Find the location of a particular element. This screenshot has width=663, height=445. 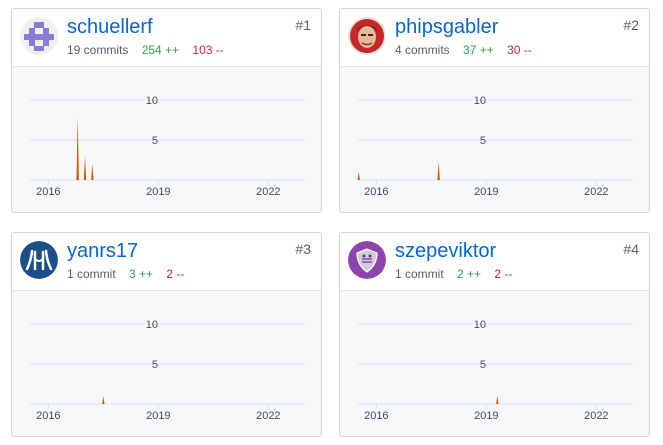

contributor-username-link: yanrs17 is located at coordinates (102, 251).